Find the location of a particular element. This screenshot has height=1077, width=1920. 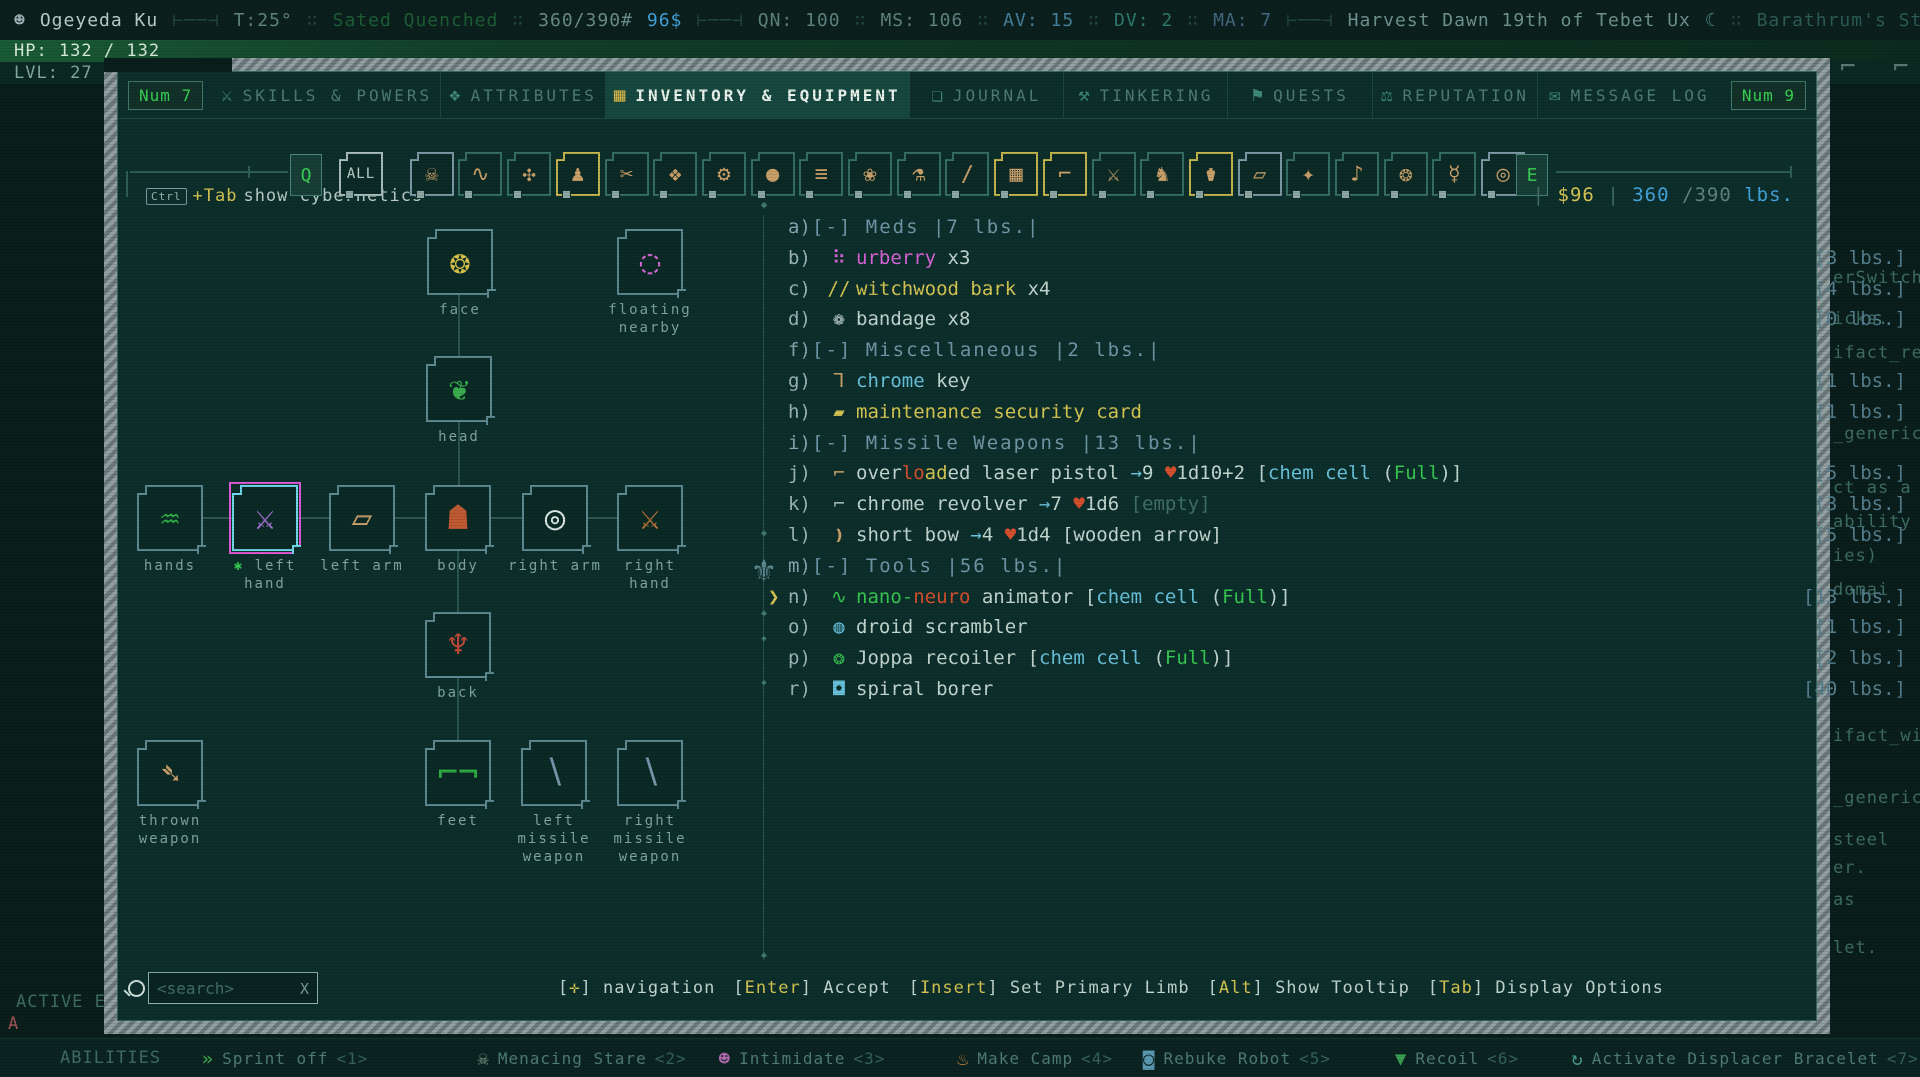

inventory-item-h: h) ▰ maintenance security card [1 lbs.] is located at coordinates (1352, 412).